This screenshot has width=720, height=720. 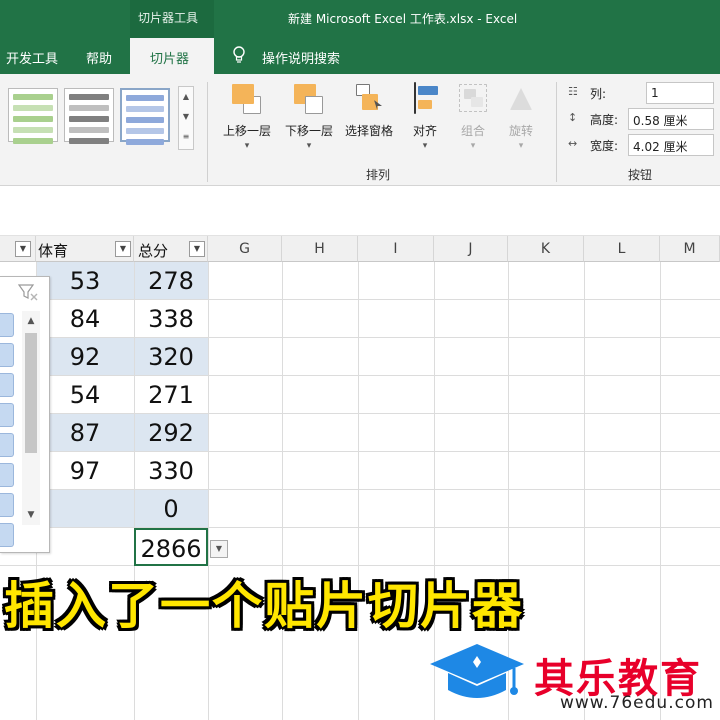 What do you see at coordinates (301, 57) in the screenshot?
I see `tell-me-search: 操作说明搜索` at bounding box center [301, 57].